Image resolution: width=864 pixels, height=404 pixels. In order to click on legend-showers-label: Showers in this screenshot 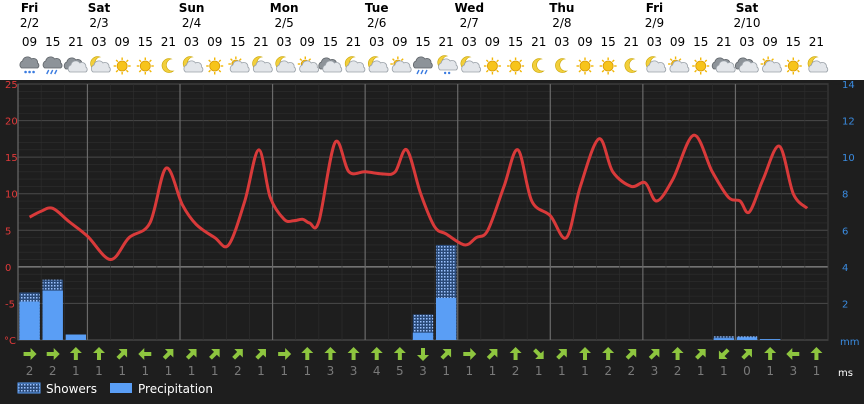, I will do `click(71, 389)`.